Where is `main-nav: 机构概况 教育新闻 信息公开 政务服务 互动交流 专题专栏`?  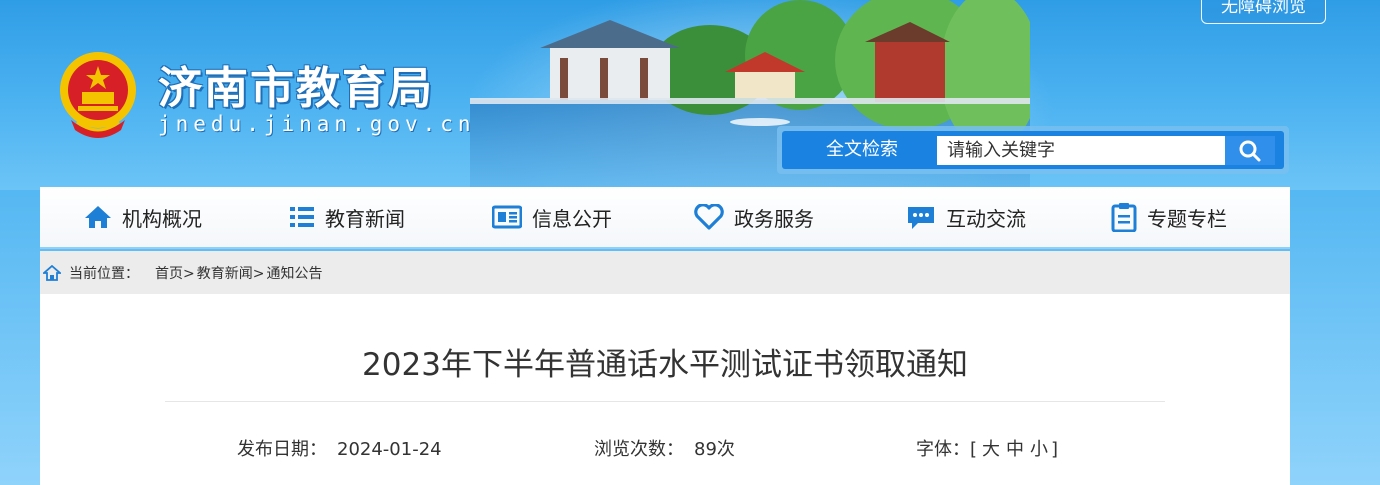 main-nav: 机构概况 教育新闻 信息公开 政务服务 互动交流 专题专栏 is located at coordinates (665, 218).